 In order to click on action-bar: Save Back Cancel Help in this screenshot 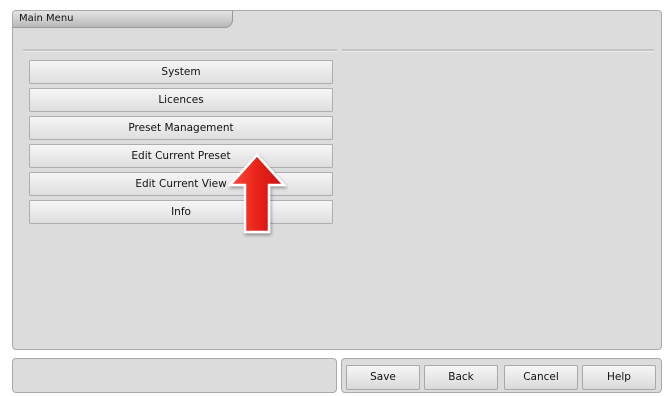, I will do `click(501, 375)`.